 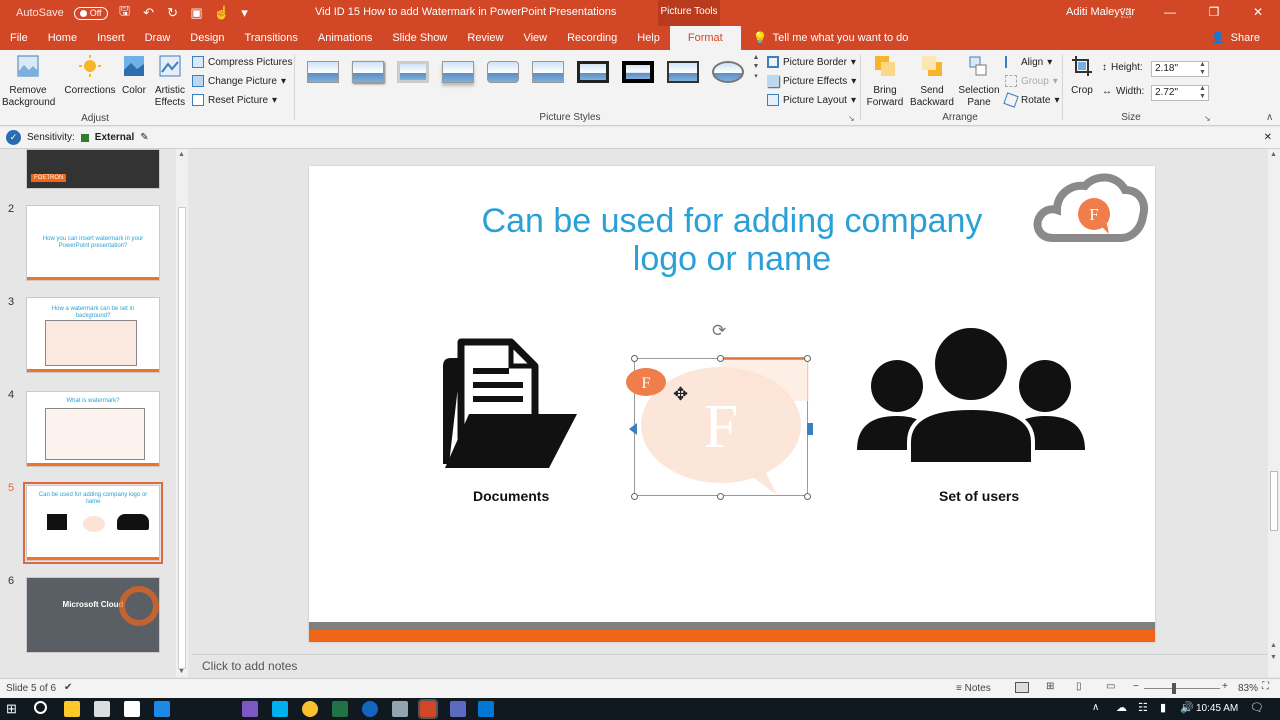 What do you see at coordinates (811, 62) in the screenshot?
I see `picture-border-button: Picture Border ▾` at bounding box center [811, 62].